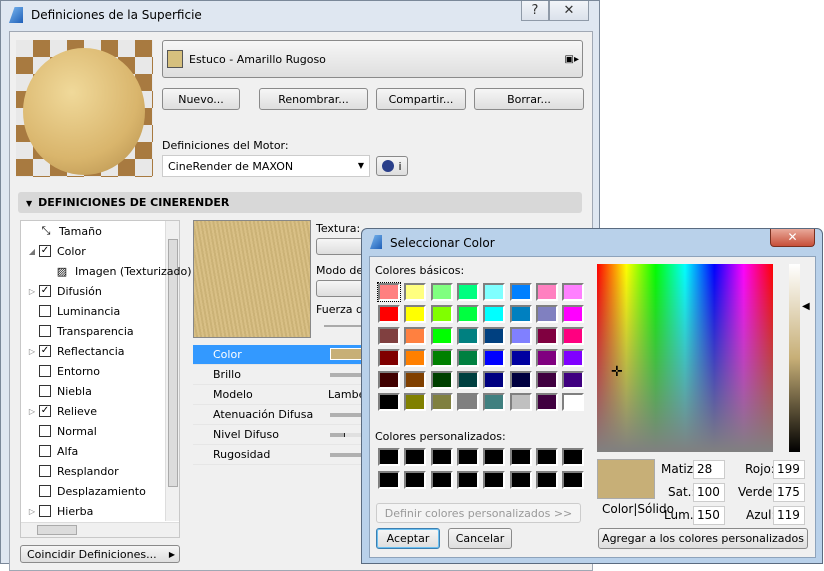 The height and width of the screenshot is (571, 824). Describe the element at coordinates (51, 451) in the screenshot. I see `tree-item: Alfa` at that location.